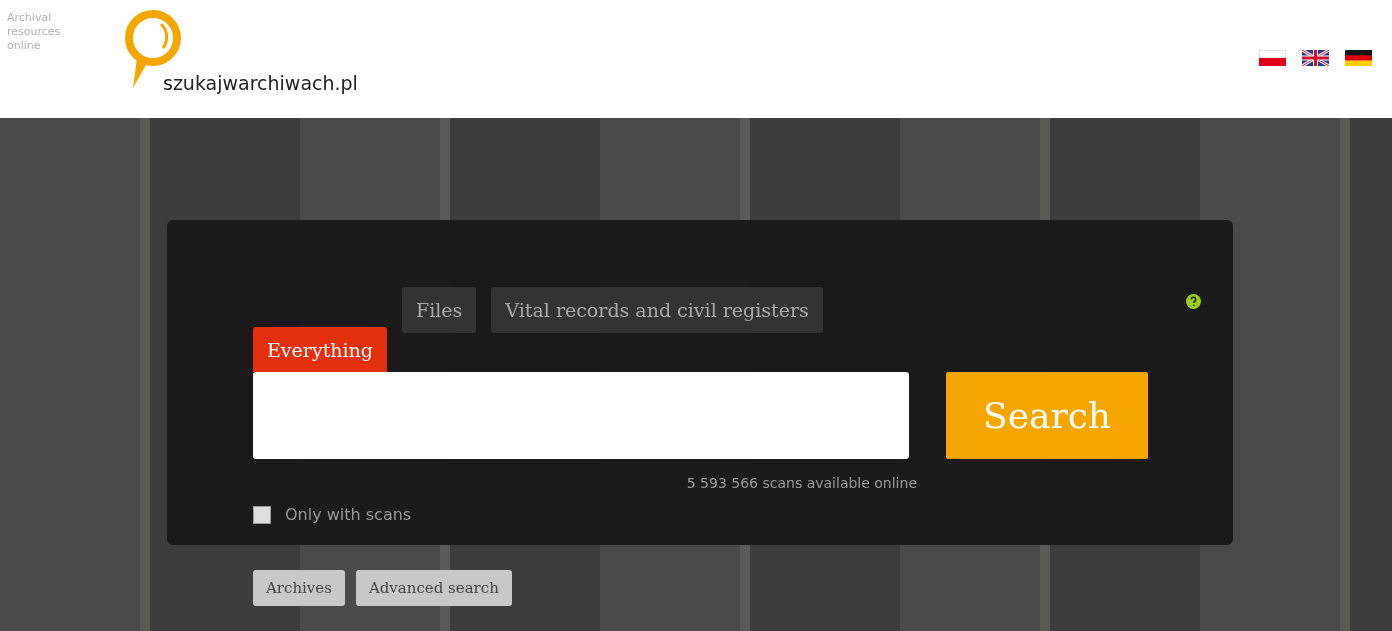  What do you see at coordinates (320, 349) in the screenshot?
I see `search-tab: Everything` at bounding box center [320, 349].